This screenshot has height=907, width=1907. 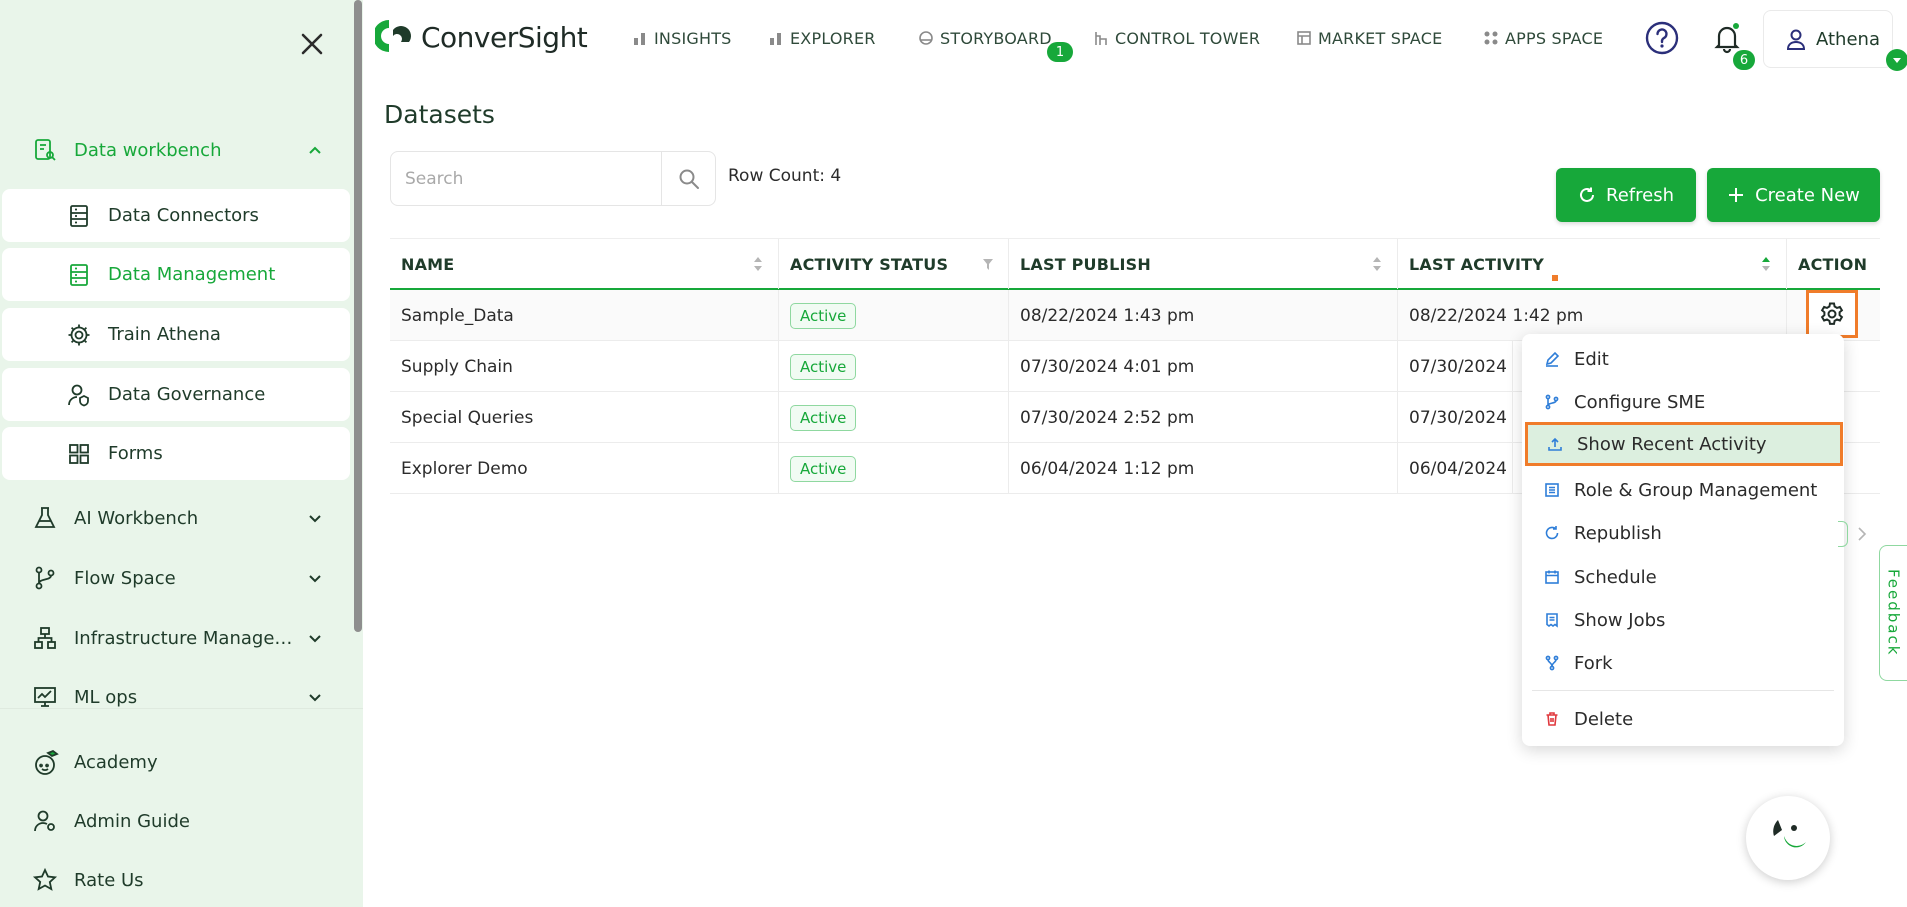 I want to click on brand-logo: ConverSight, so click(x=481, y=37).